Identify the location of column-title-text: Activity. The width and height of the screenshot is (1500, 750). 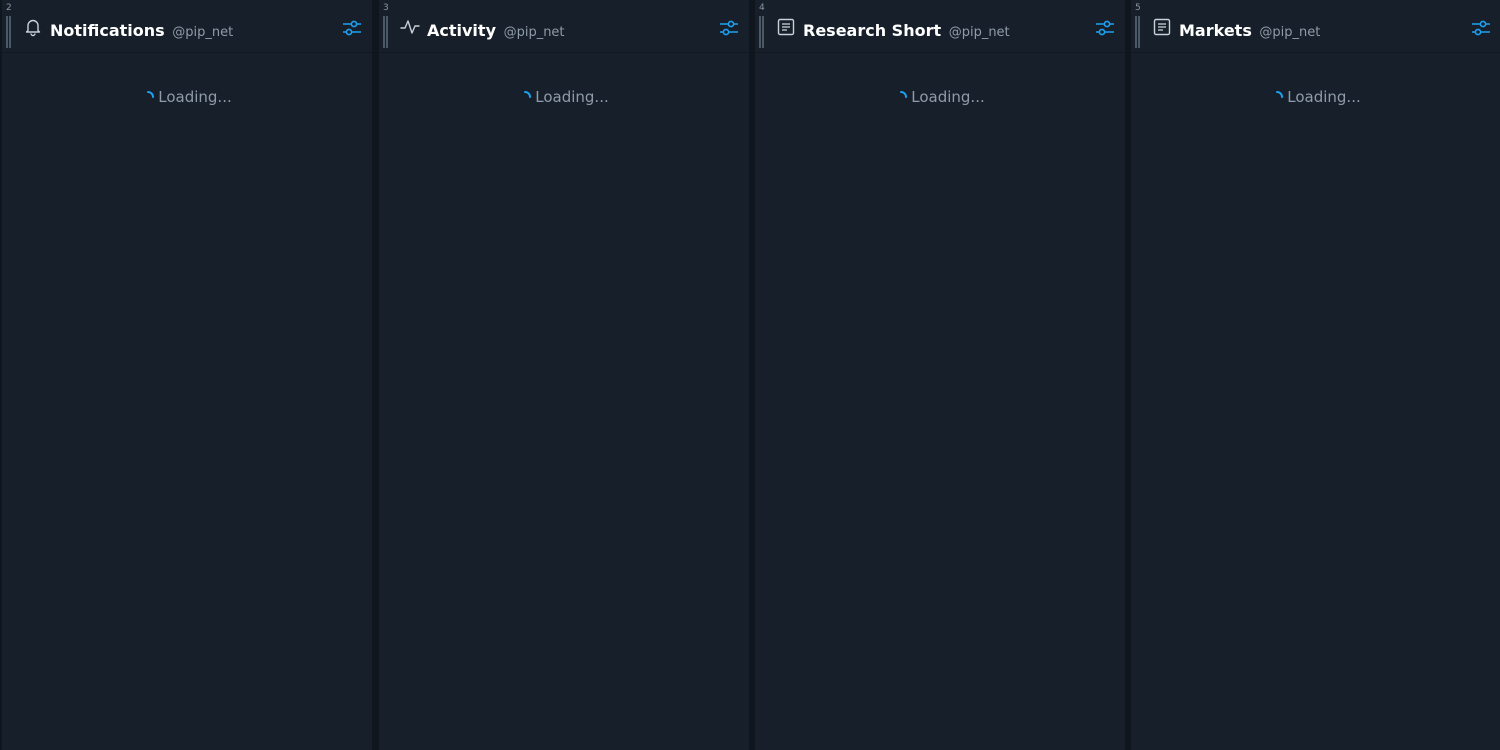
(461, 30).